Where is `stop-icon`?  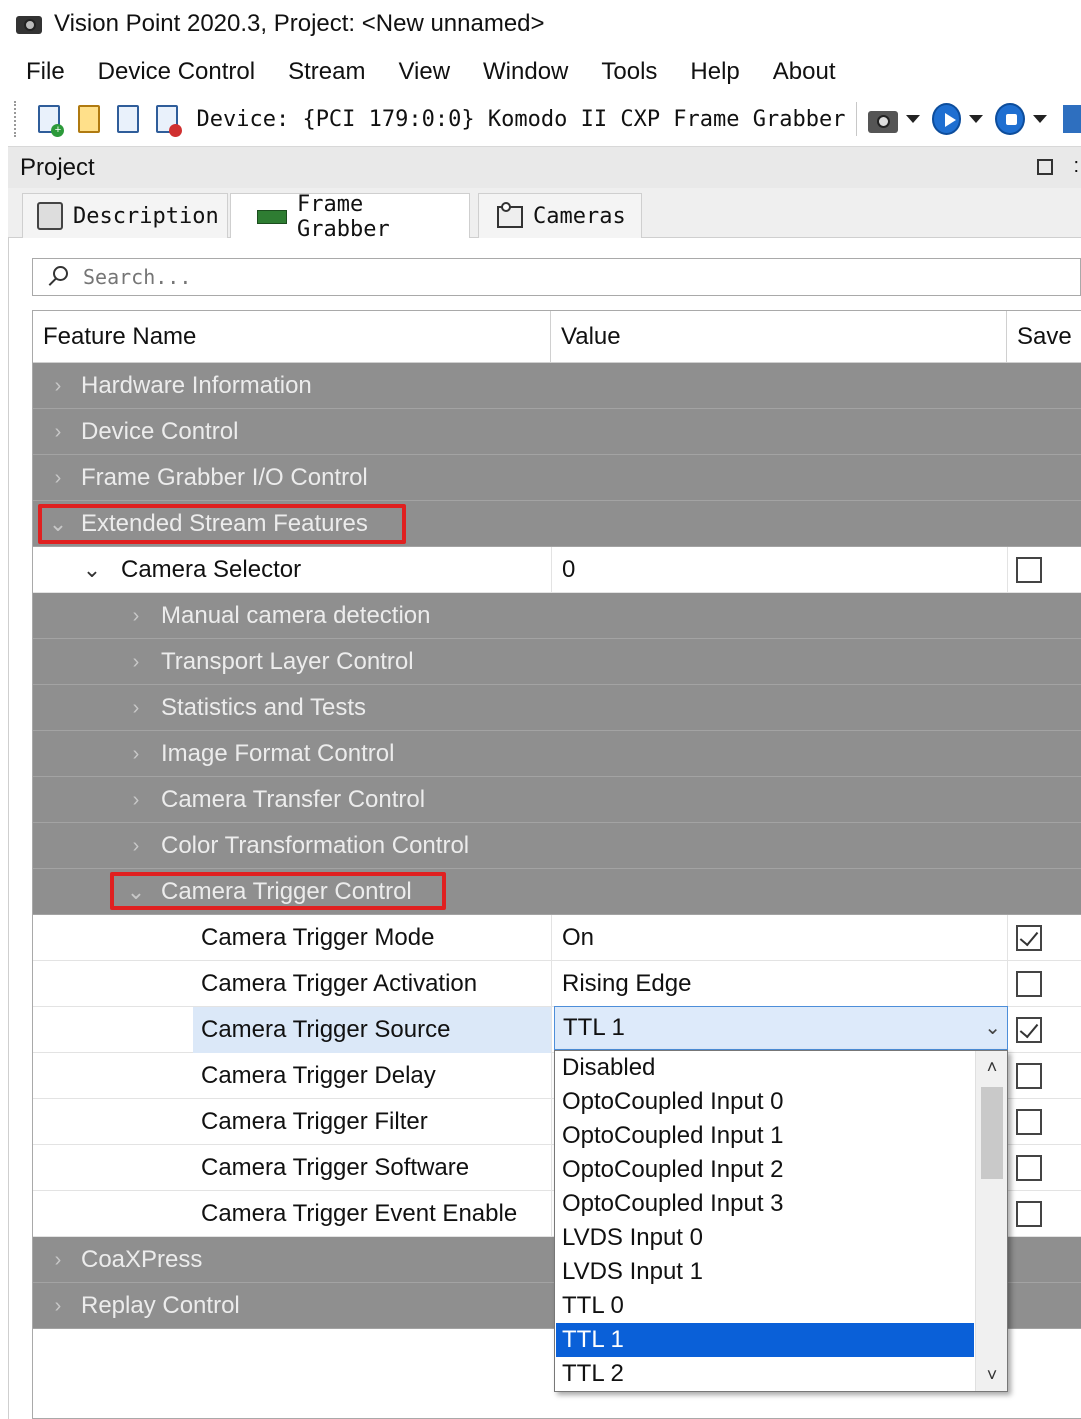 stop-icon is located at coordinates (1010, 119).